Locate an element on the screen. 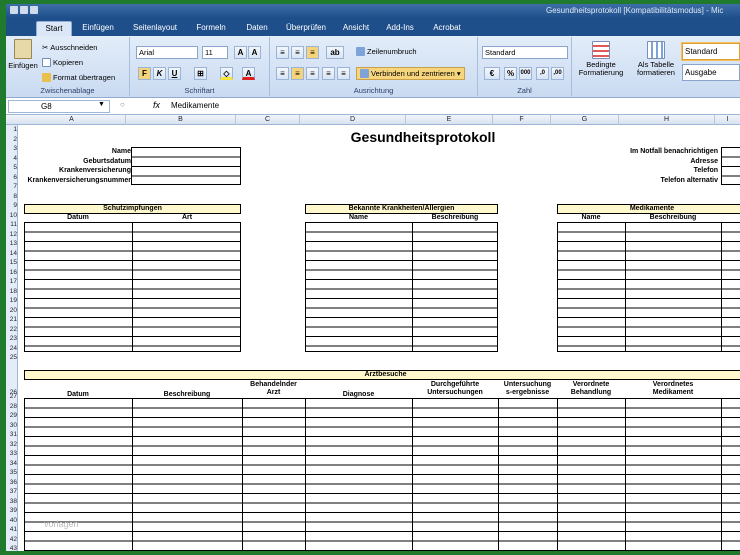 Image resolution: width=740 pixels, height=555 pixels. italic-button: K is located at coordinates (159, 73).